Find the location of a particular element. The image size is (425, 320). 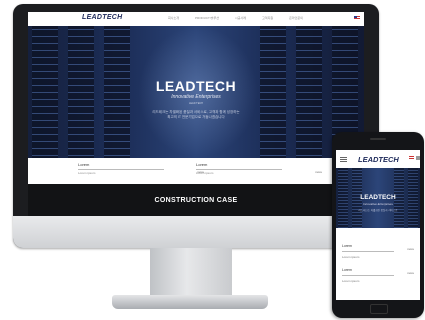

hamburger-menu-icon is located at coordinates (343, 159).